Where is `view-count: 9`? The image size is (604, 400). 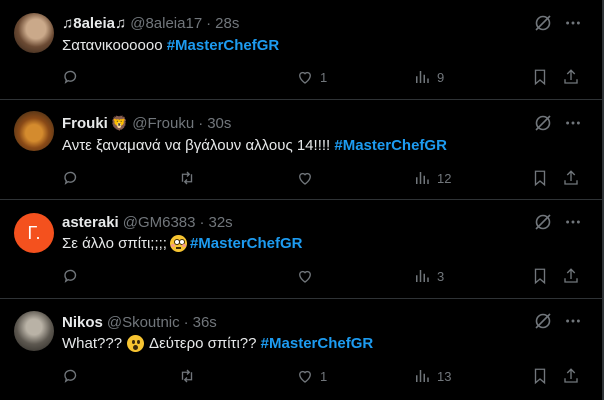
view-count: 9 is located at coordinates (441, 77).